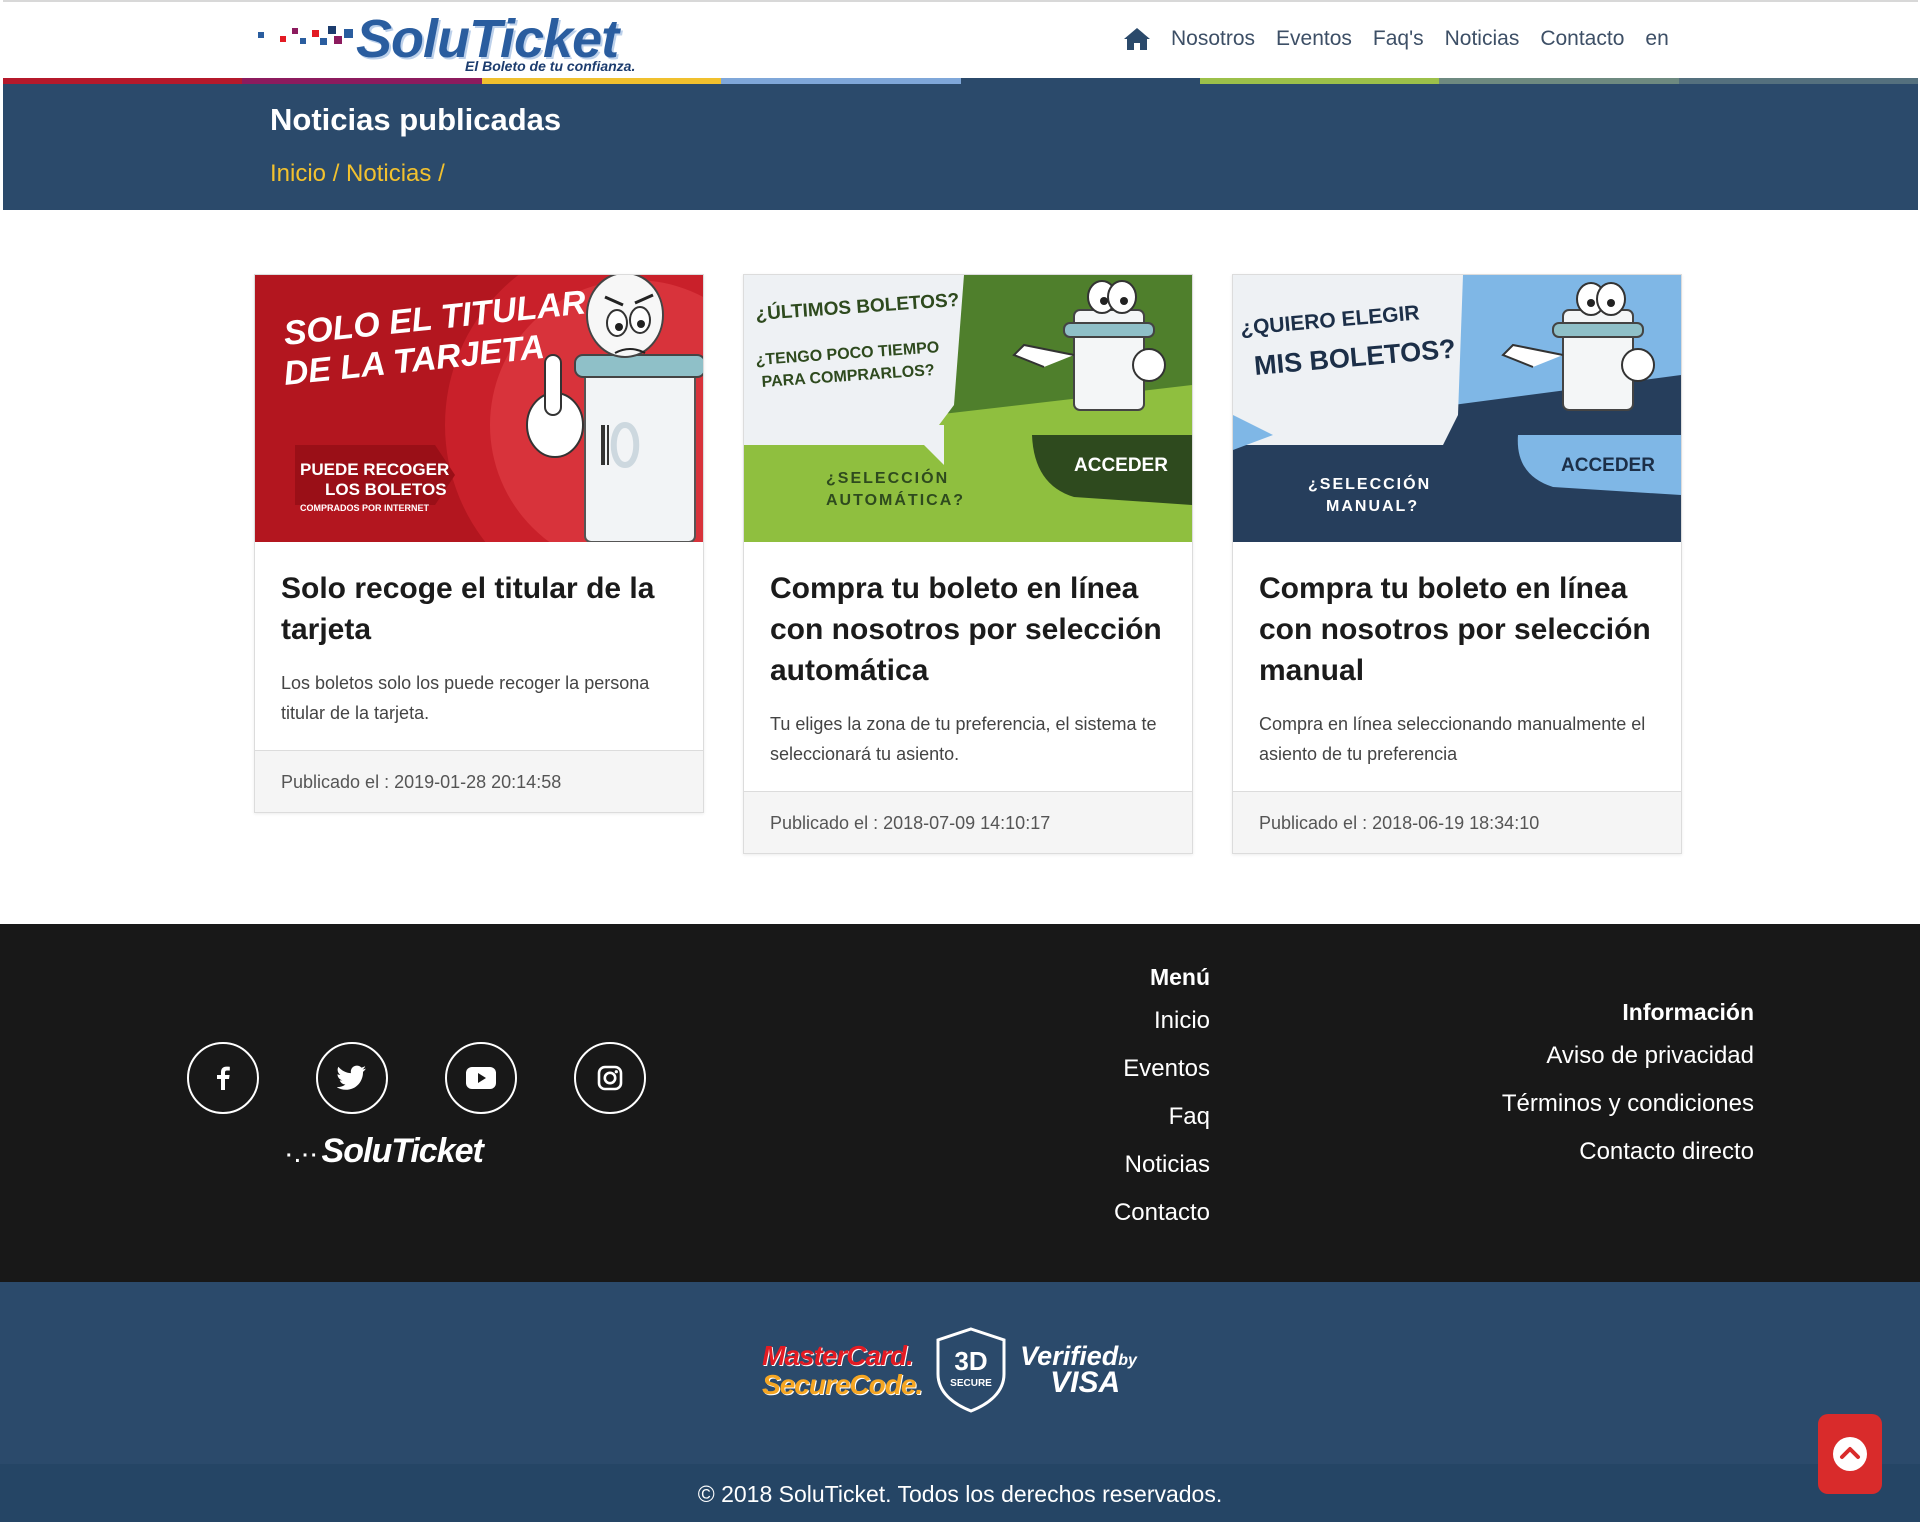 This screenshot has height=1522, width=1920. Describe the element at coordinates (971, 1361) in the screenshot. I see `svg-text: 3D` at that location.